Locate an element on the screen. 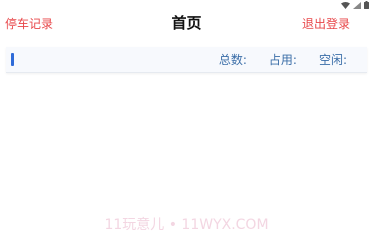 Image resolution: width=373 pixels, height=247 pixels. total-stat: 总数: is located at coordinates (233, 60).